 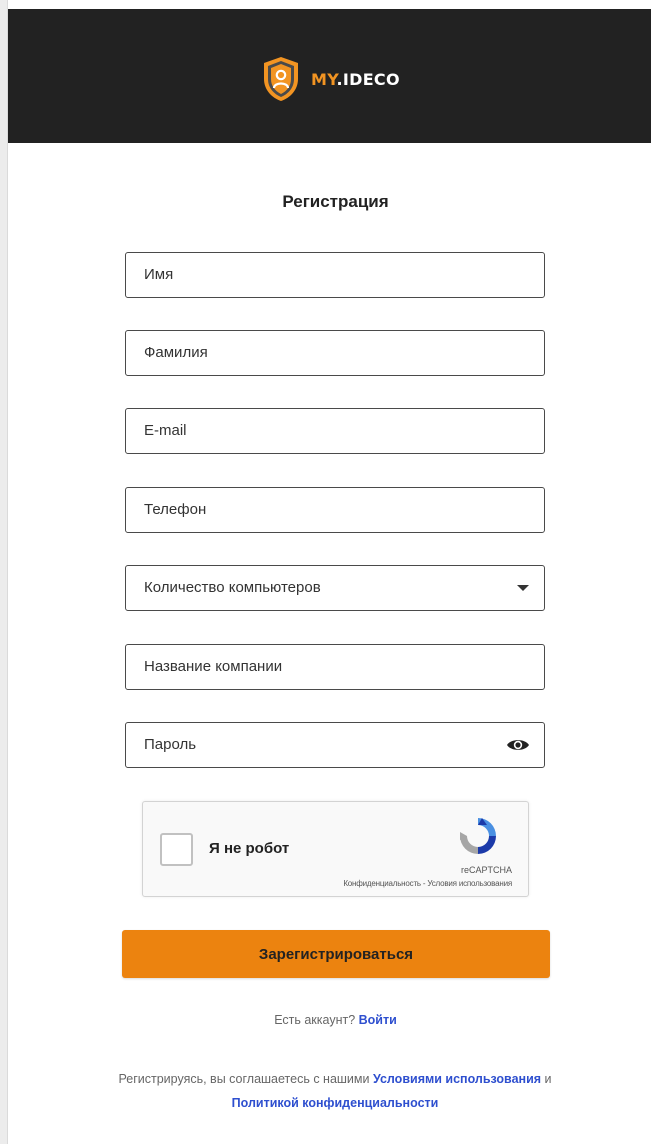 I want to click on email-field: E-mail, so click(x=335, y=431).